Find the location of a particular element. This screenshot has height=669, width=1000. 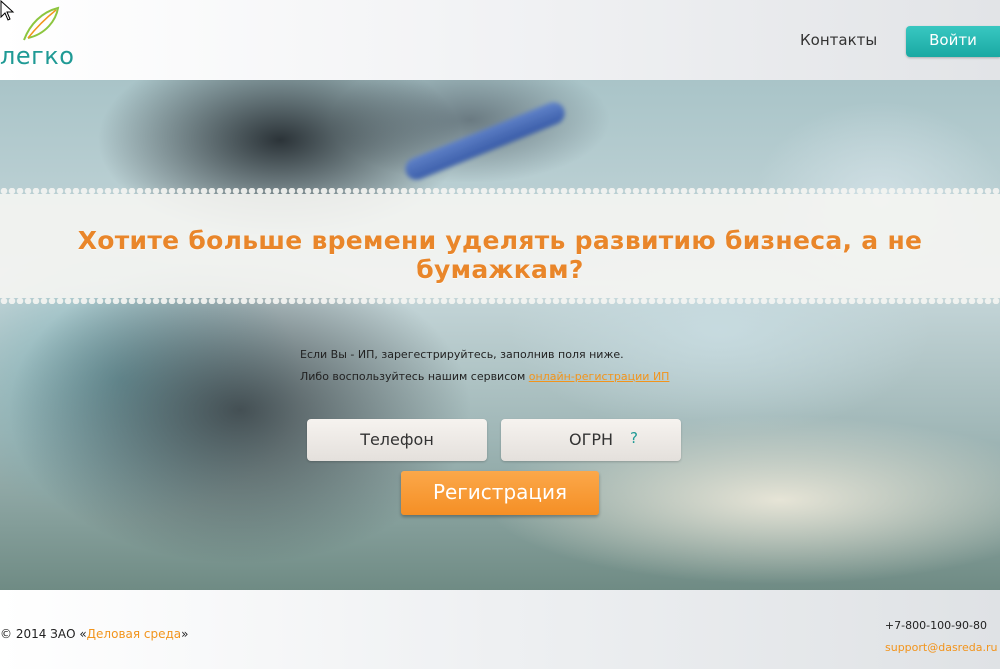

phone-input: Телефон is located at coordinates (397, 440).